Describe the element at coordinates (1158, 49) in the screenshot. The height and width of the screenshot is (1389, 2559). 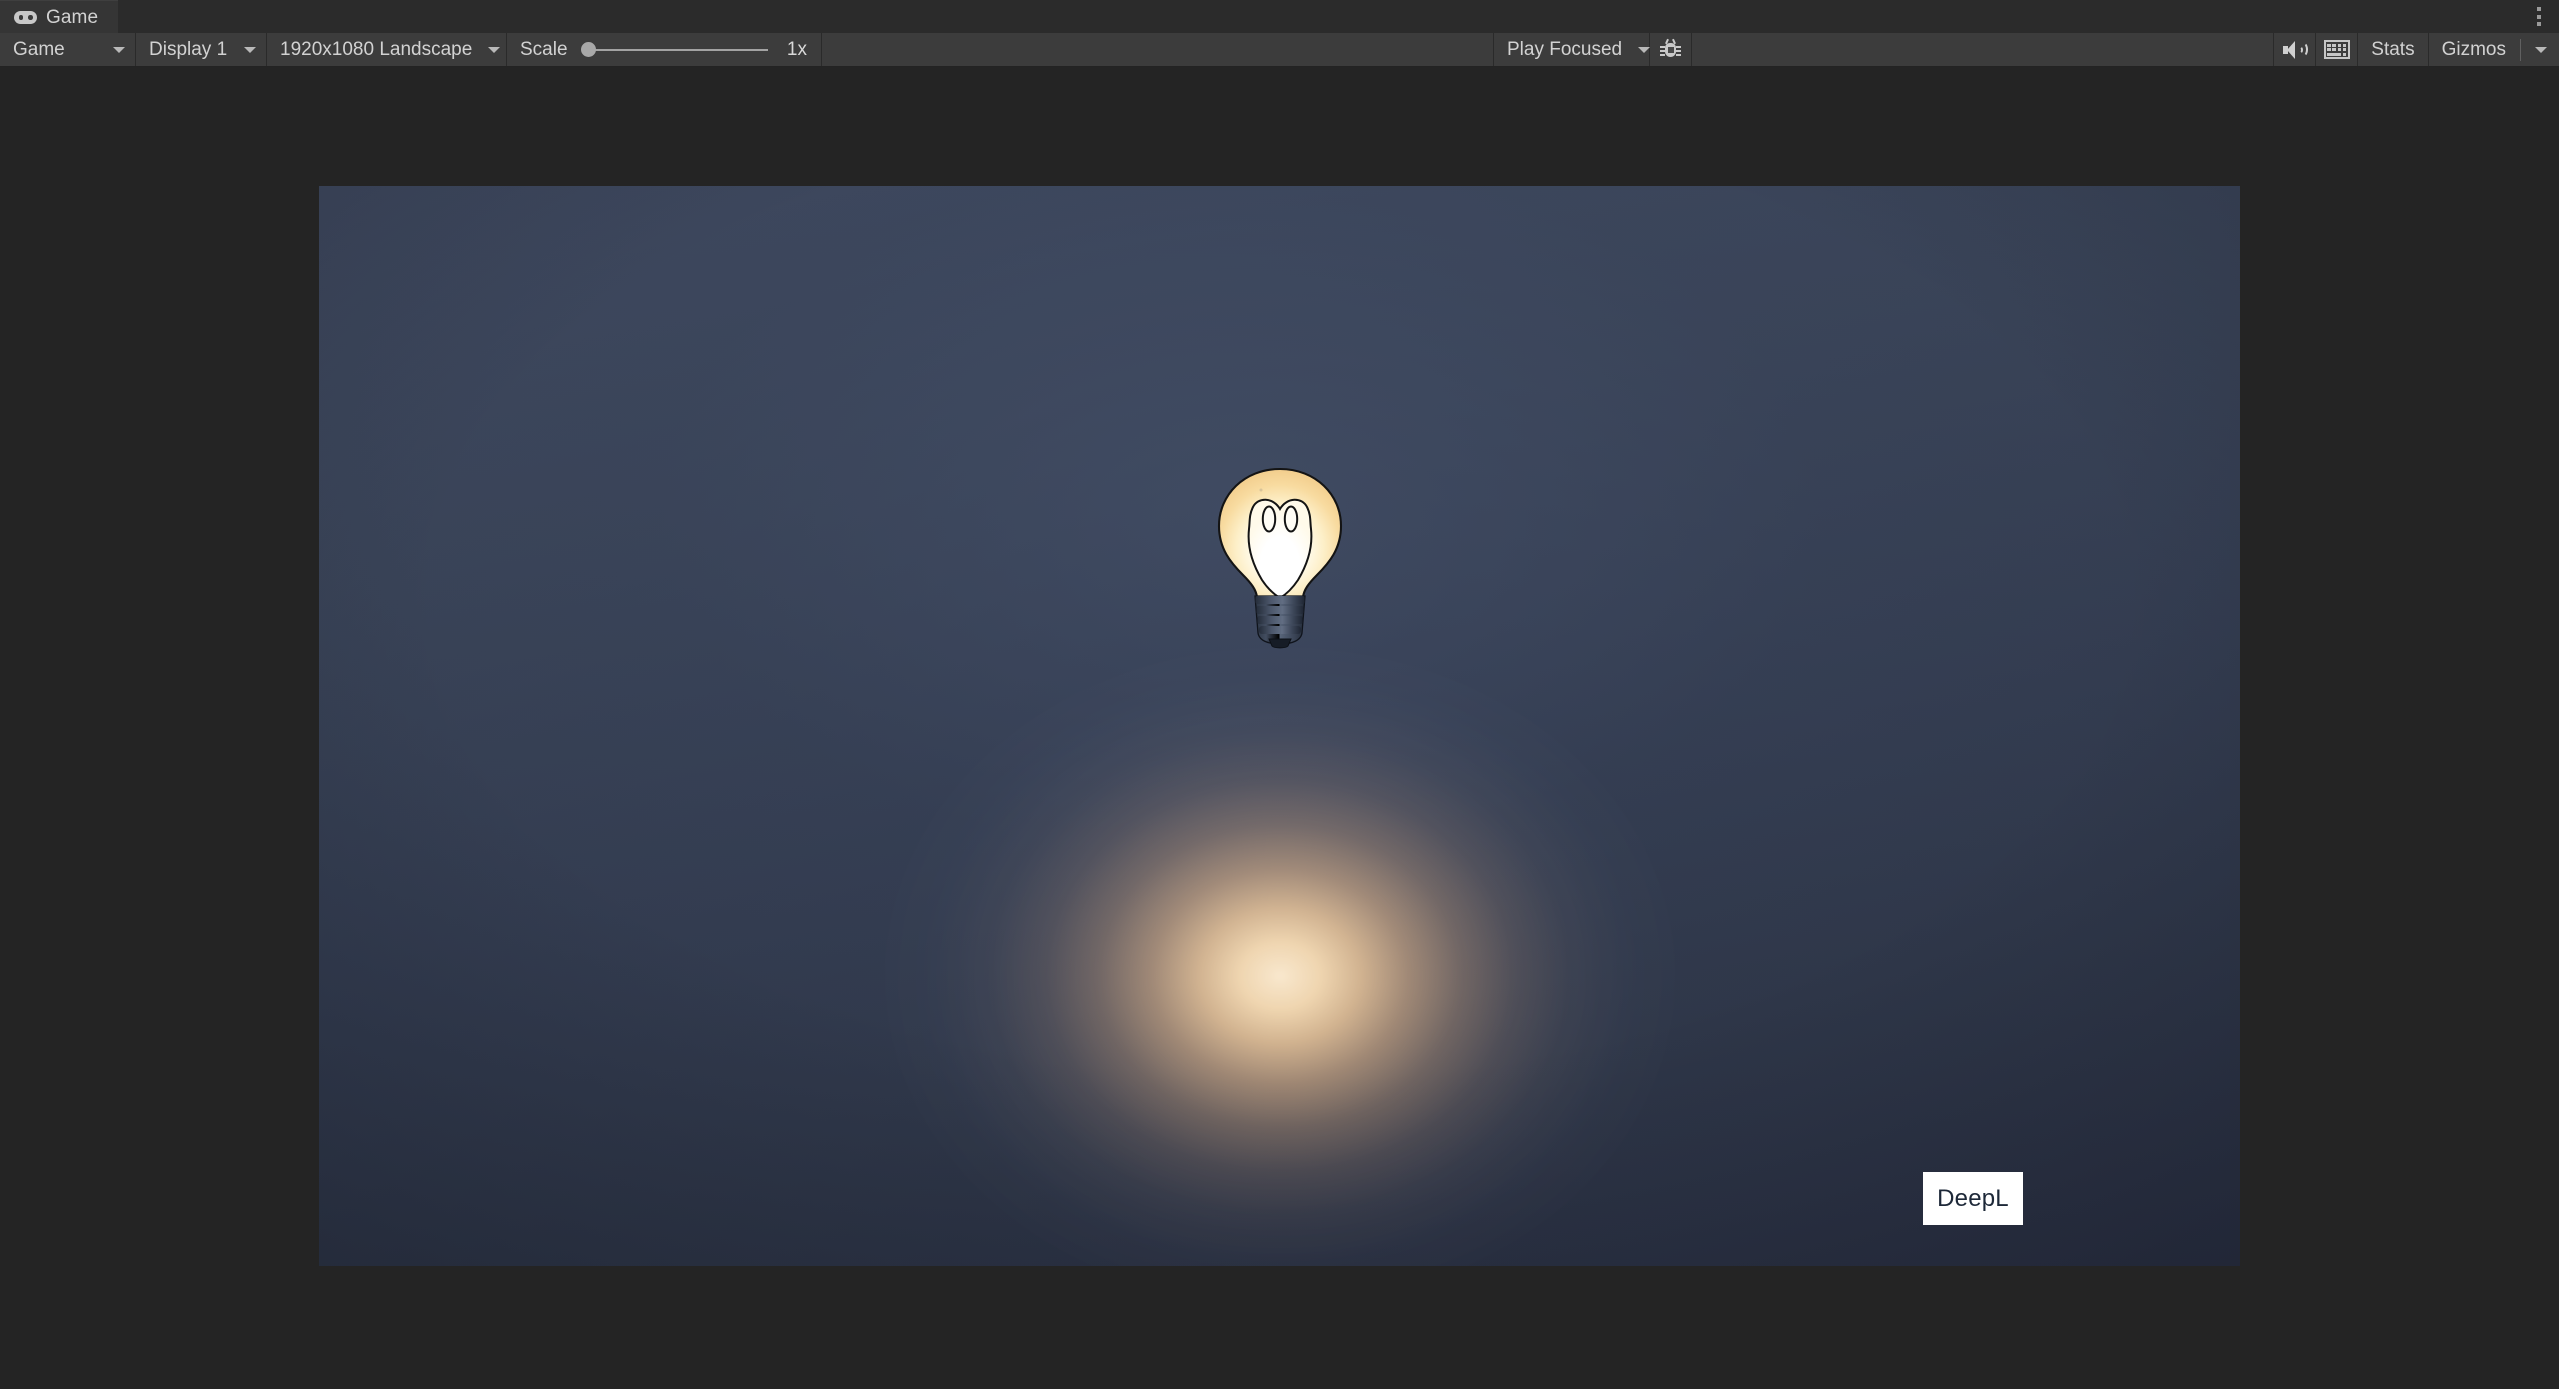
I see `toolbar-spacer-left` at that location.